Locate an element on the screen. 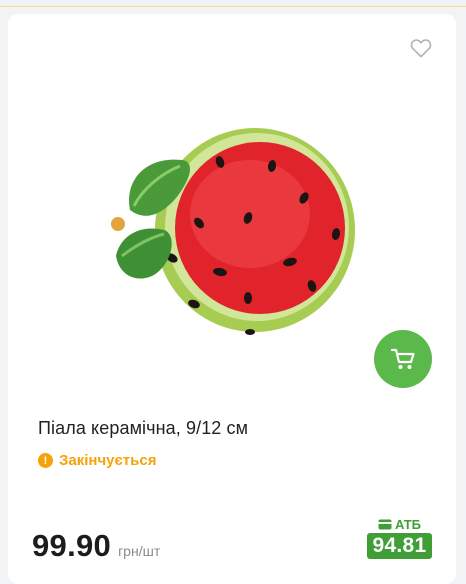 The width and height of the screenshot is (466, 584). stock-status-text: Закінчується is located at coordinates (108, 460).